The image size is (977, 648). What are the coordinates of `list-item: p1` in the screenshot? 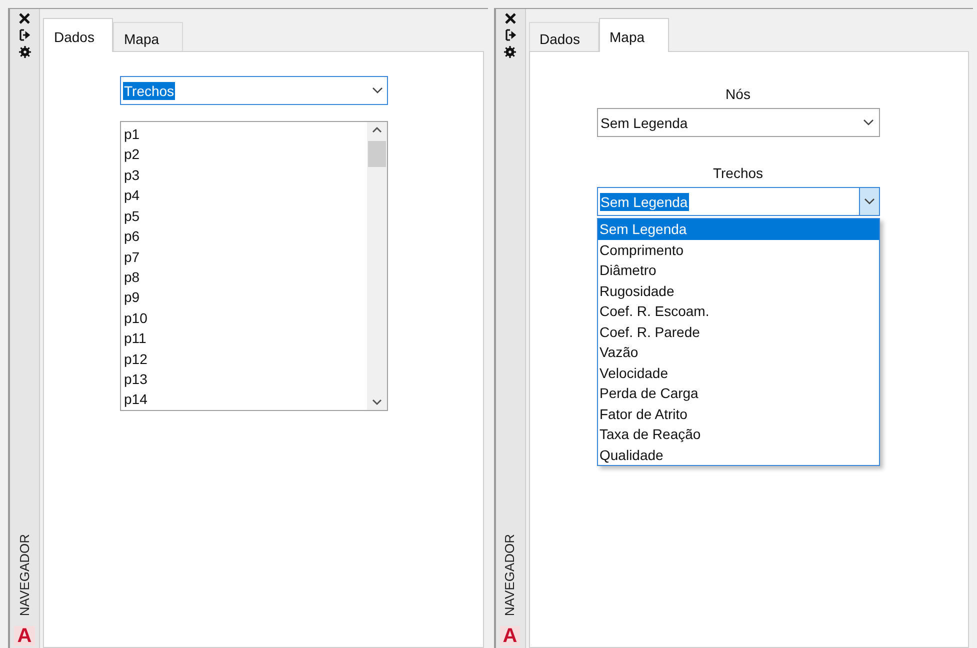 It's located at (245, 134).